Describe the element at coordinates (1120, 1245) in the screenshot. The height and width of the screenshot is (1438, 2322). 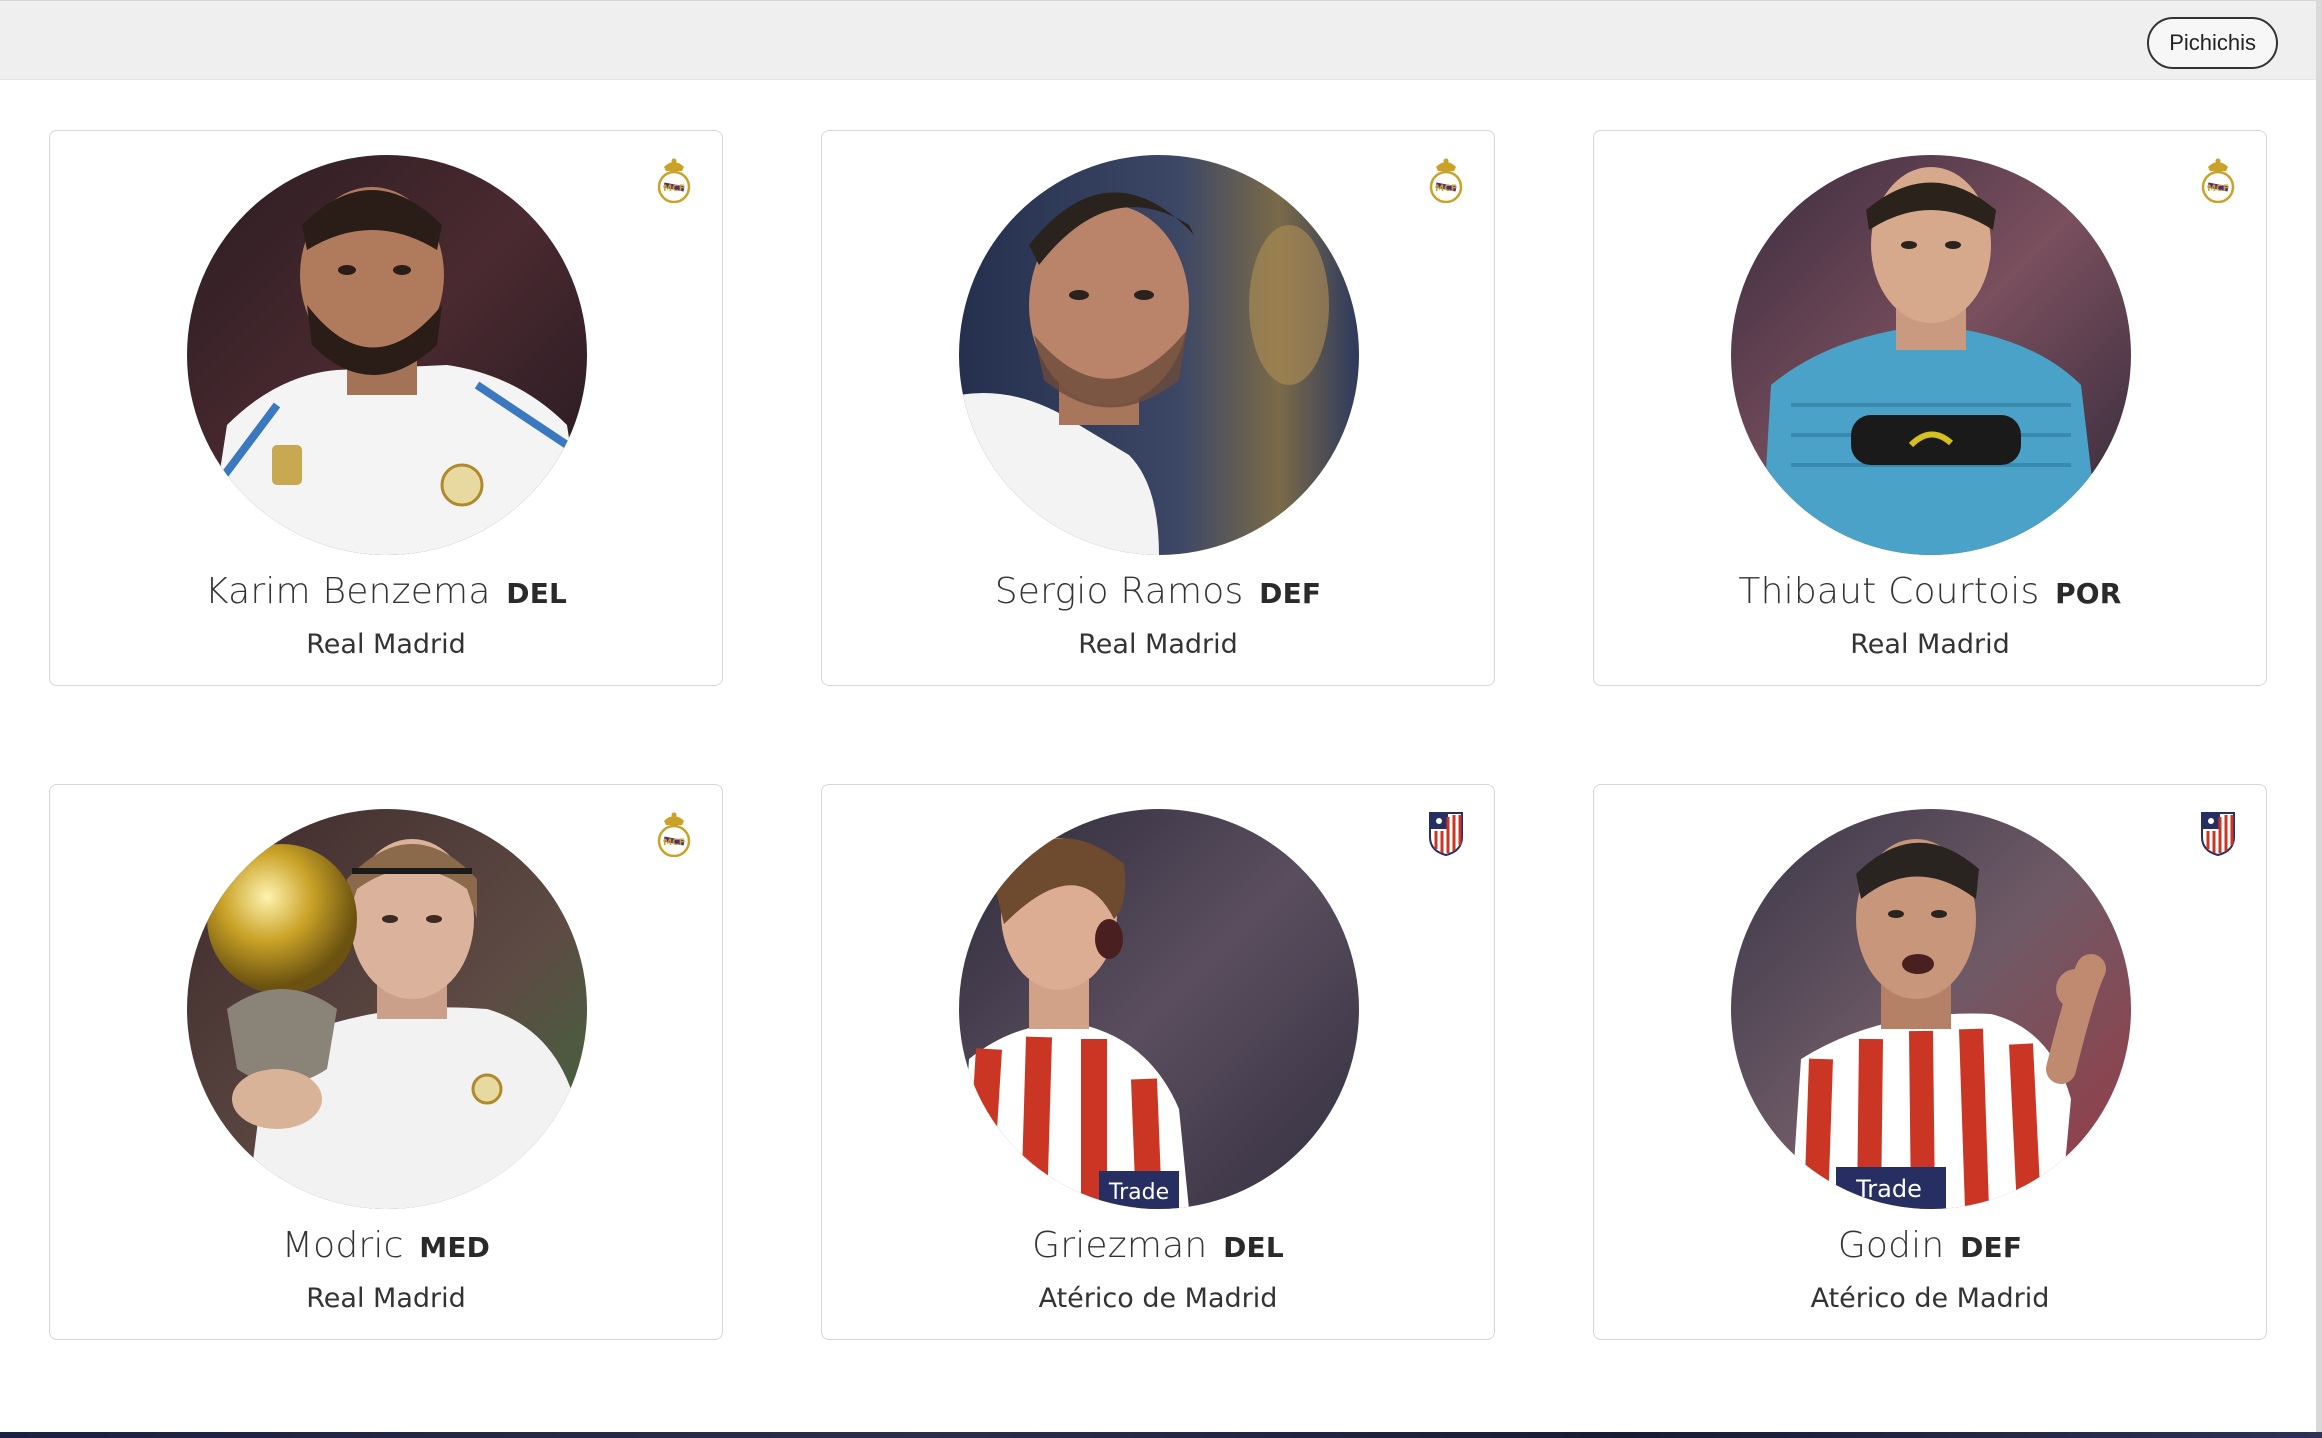
I see `player-name: Griezman` at that location.